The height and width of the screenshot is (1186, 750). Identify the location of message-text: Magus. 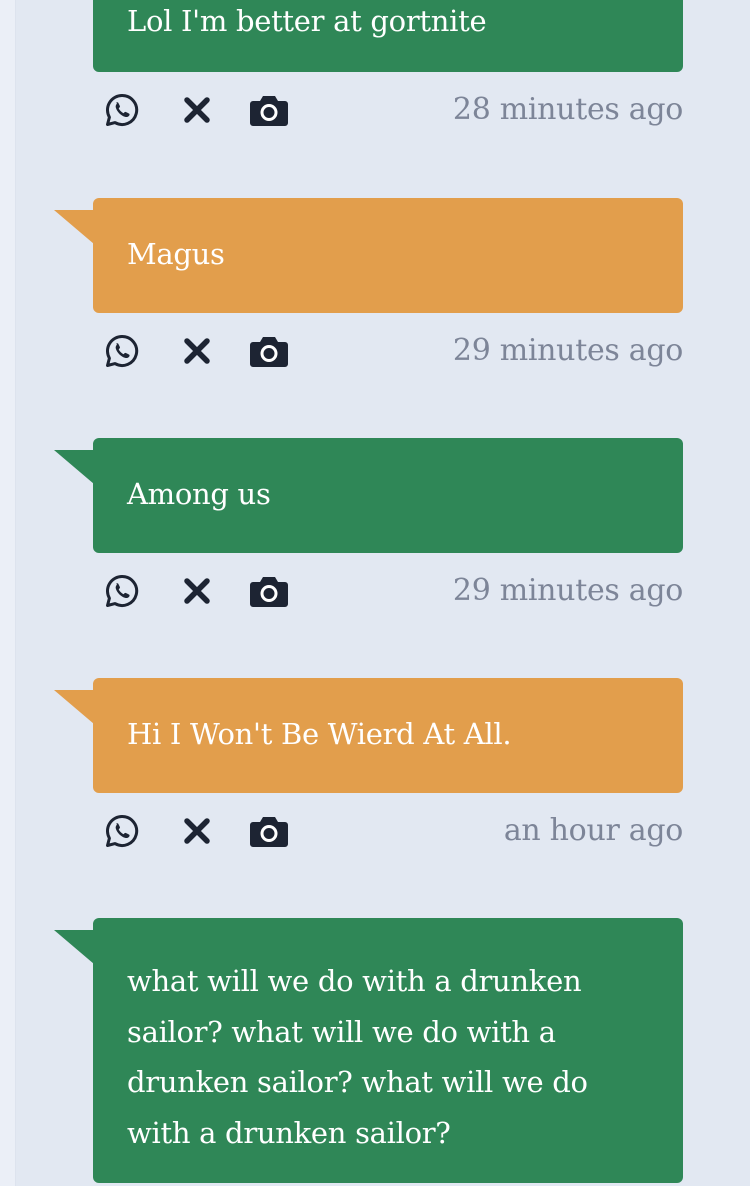
(176, 254).